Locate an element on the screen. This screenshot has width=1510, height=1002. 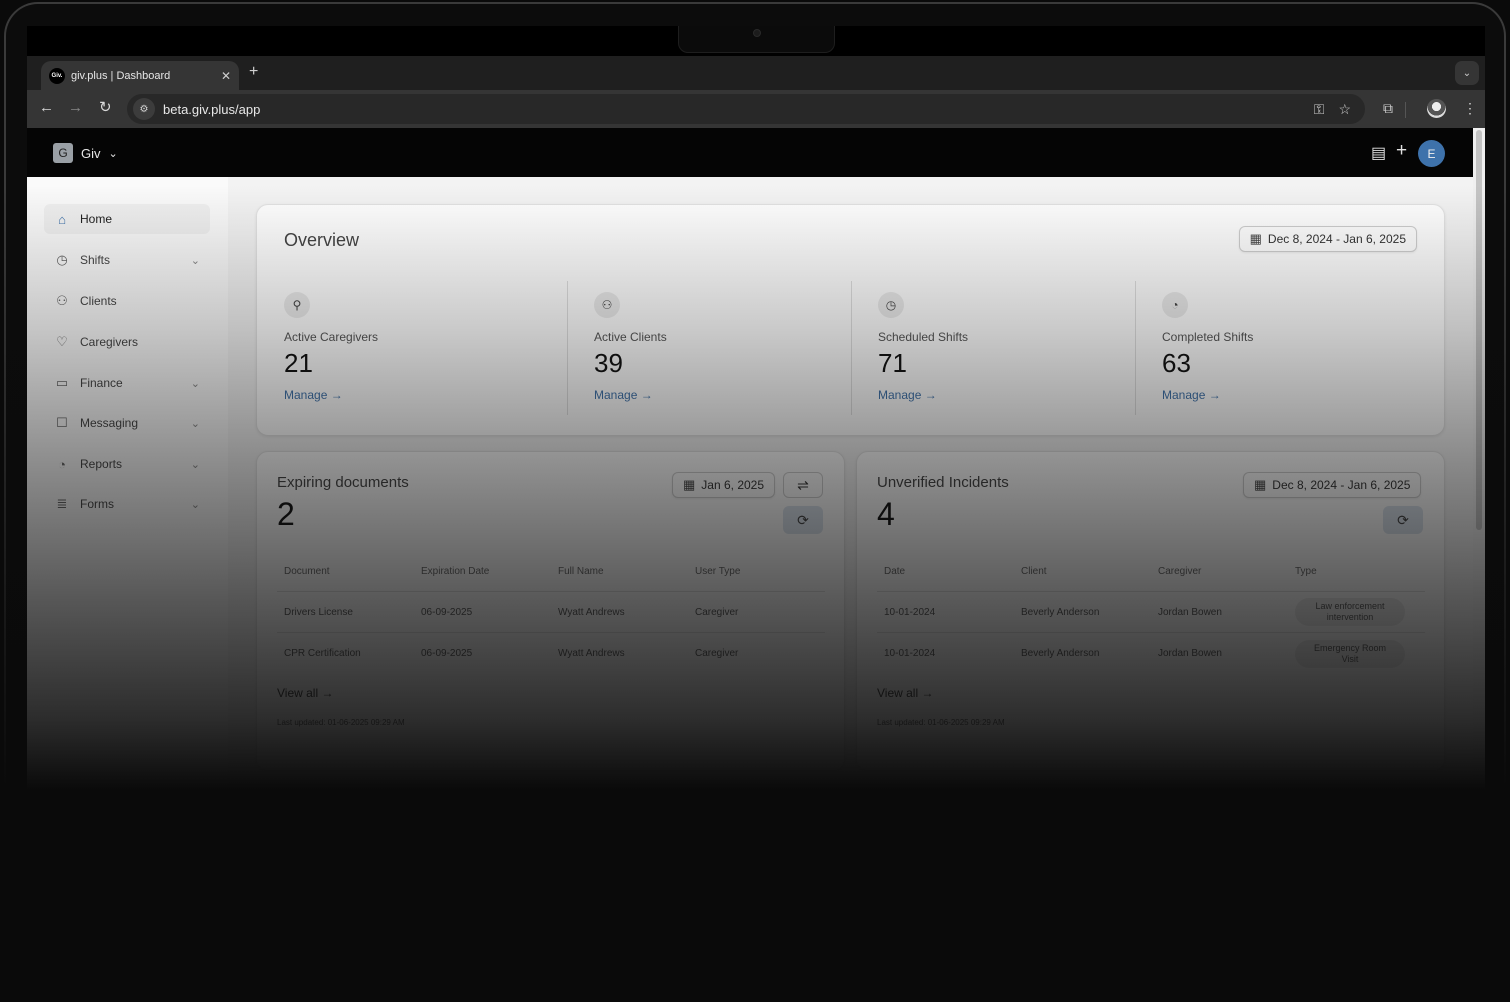
stat-value: 39 is located at coordinates (608, 363).